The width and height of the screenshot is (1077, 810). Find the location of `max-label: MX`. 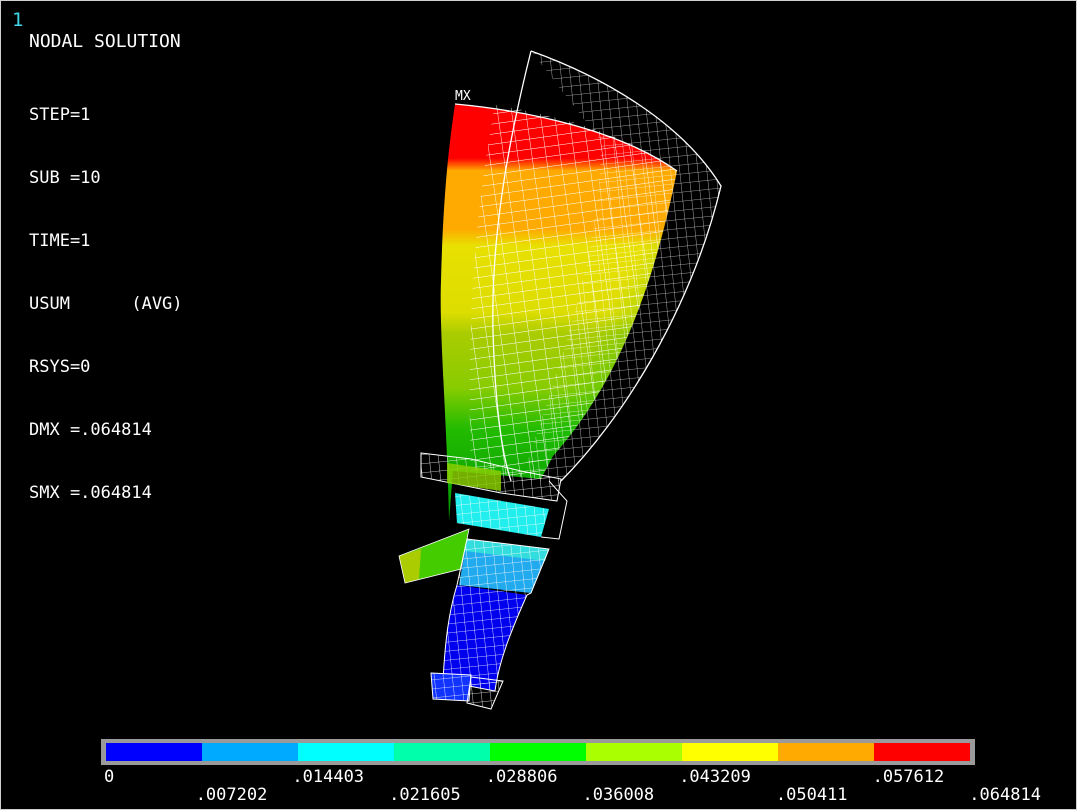

max-label: MX is located at coordinates (463, 96).